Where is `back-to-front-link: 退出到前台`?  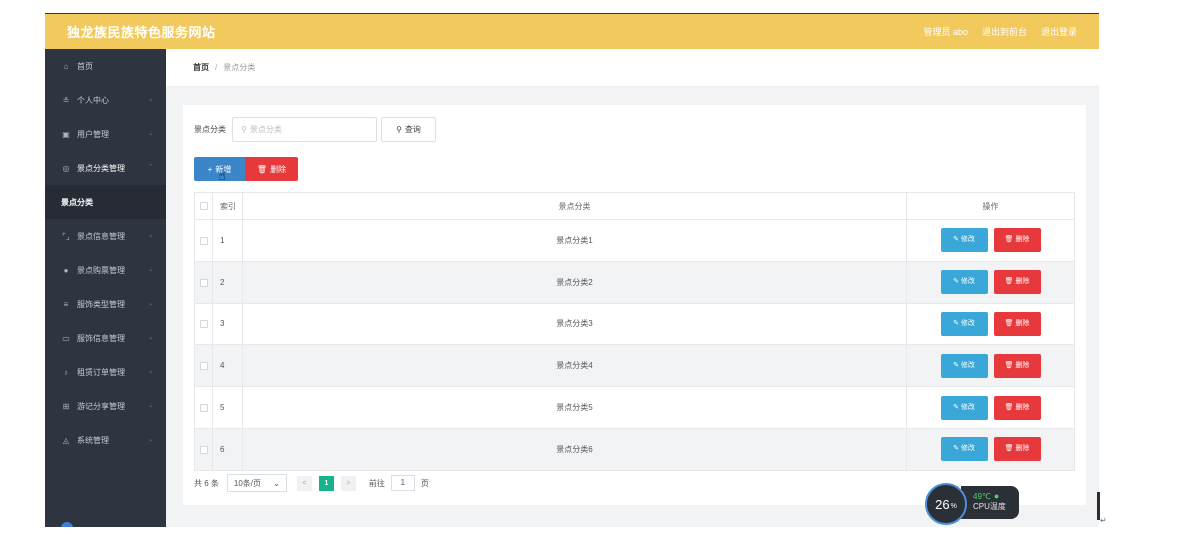 back-to-front-link: 退出到前台 is located at coordinates (1004, 31).